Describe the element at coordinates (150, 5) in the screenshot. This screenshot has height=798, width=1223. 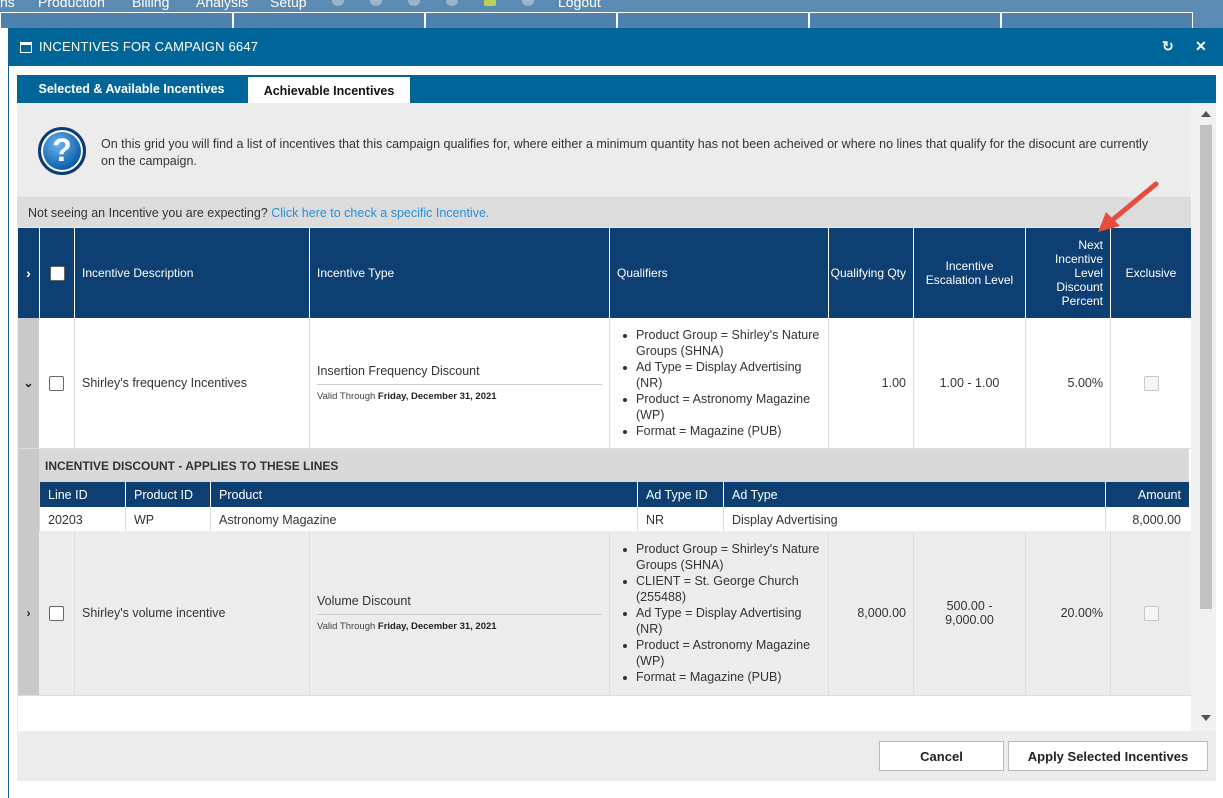
I see `nav-item-billing: Billing` at that location.